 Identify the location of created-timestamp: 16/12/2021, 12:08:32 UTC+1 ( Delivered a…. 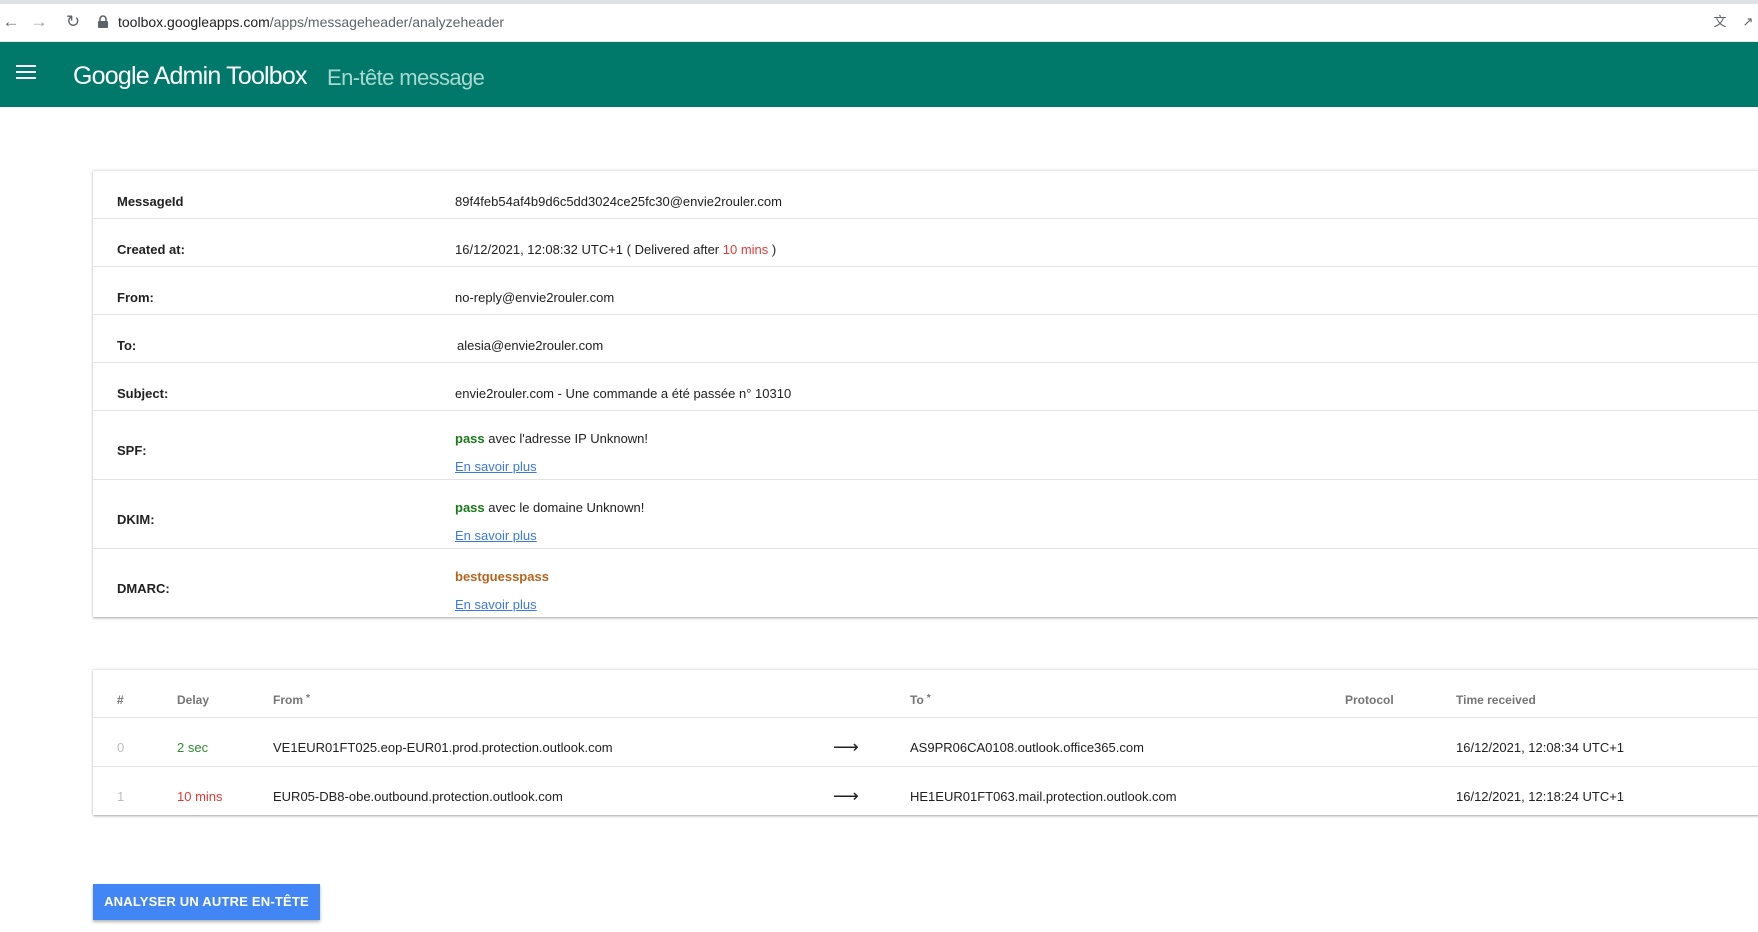
(589, 249).